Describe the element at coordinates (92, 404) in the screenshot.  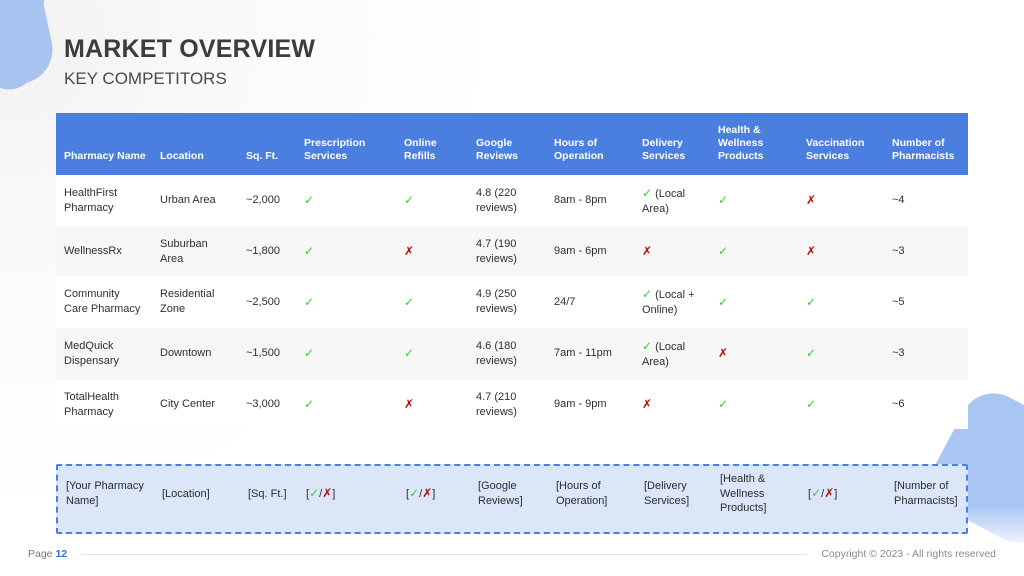
I see `cell-pharmacy-name: TotalHealth Pharmacy` at that location.